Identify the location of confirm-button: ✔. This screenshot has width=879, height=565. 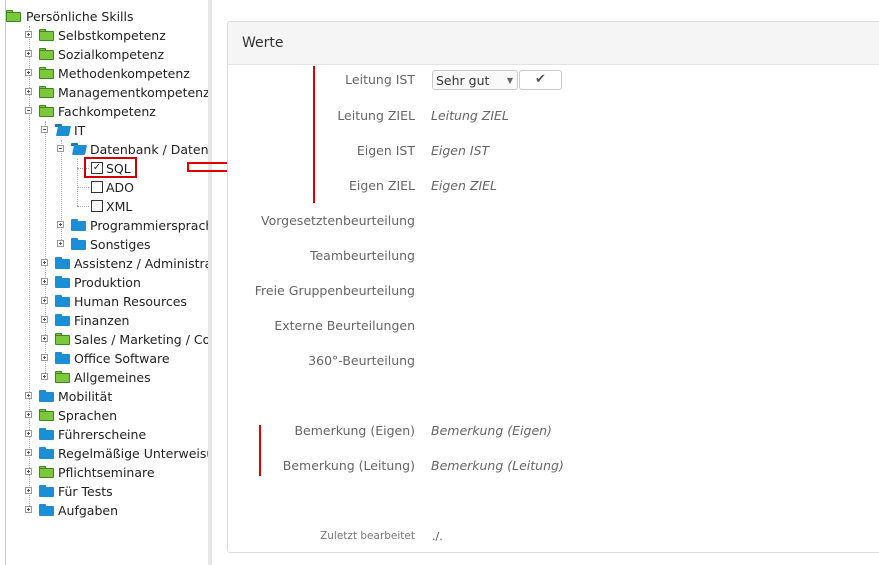
(540, 80).